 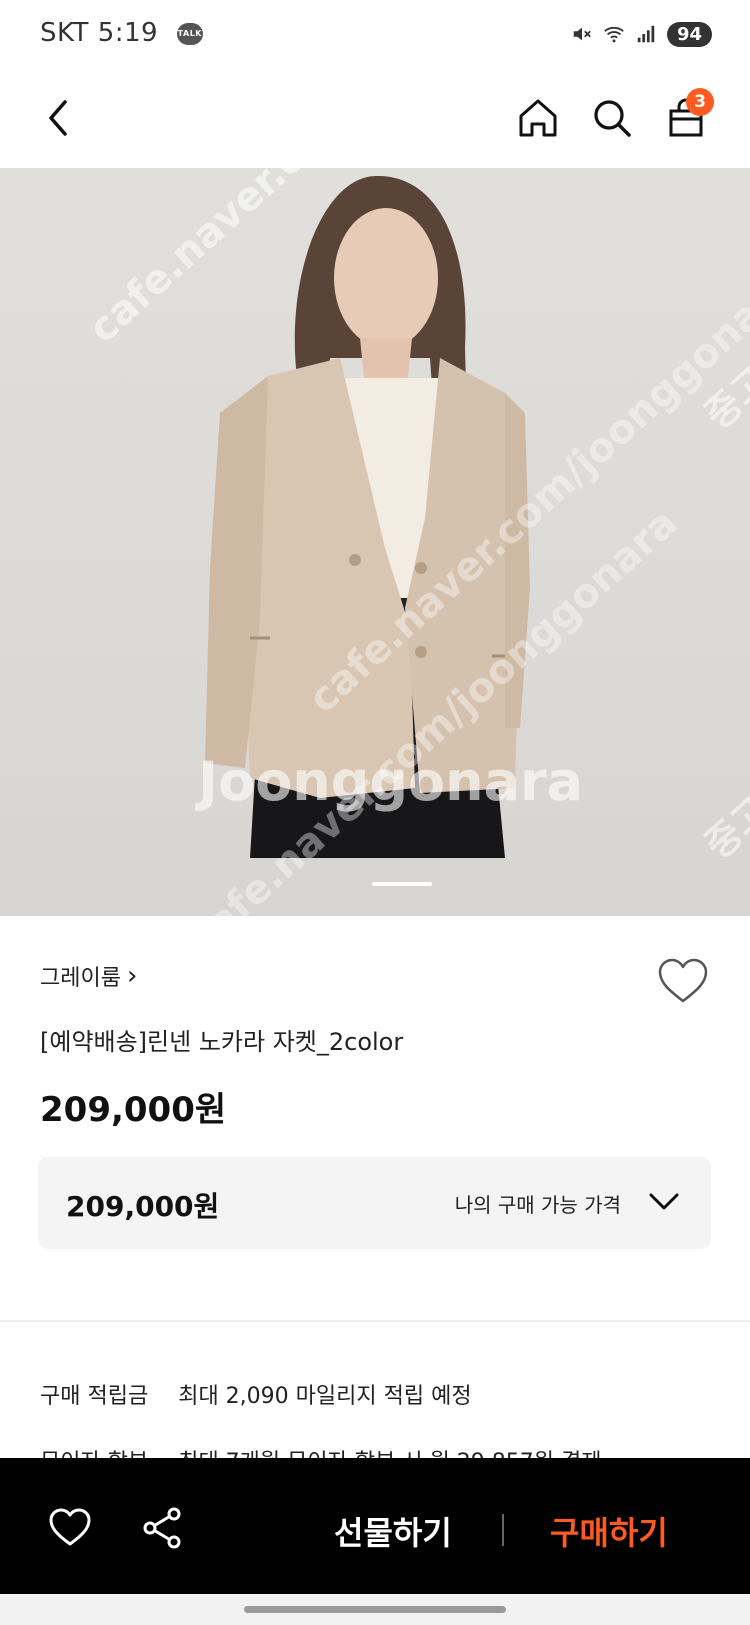 I want to click on bottom-action-bar: 선물하기 구매하기, so click(x=375, y=1526).